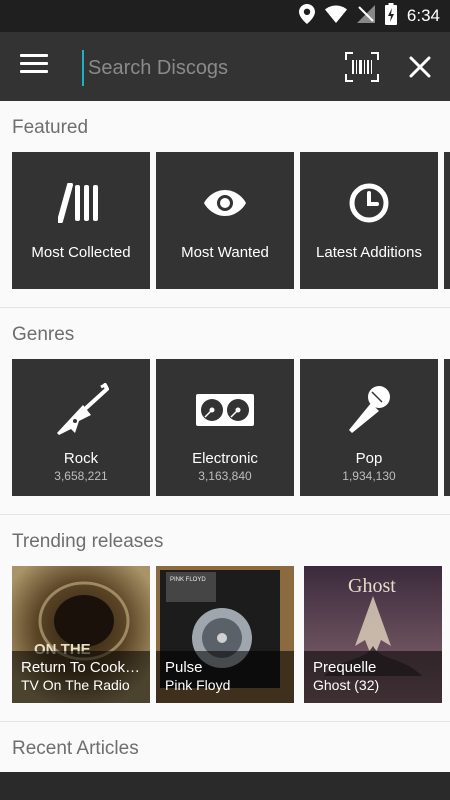 This screenshot has height=800, width=450. I want to click on release-artist: Pink Floyd, so click(198, 685).